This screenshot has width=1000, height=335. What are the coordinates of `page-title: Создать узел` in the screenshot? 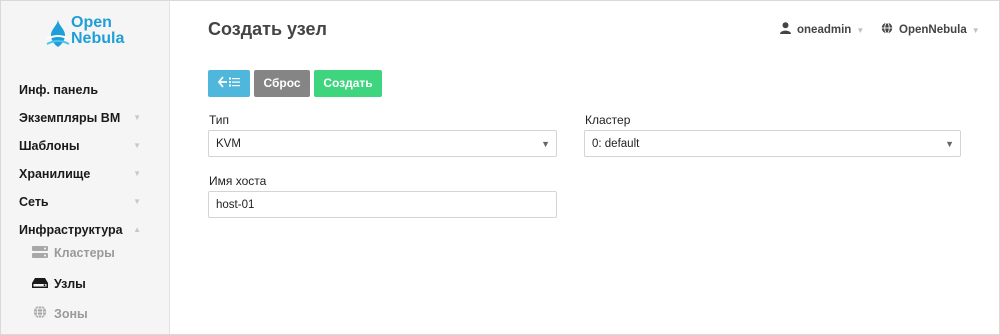 It's located at (267, 29).